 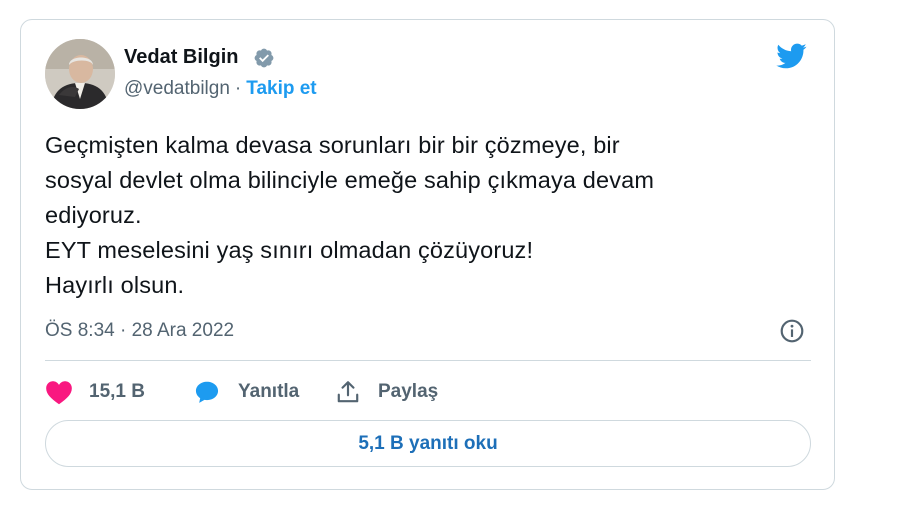 I want to click on reply-label: Yanıtla, so click(x=269, y=391).